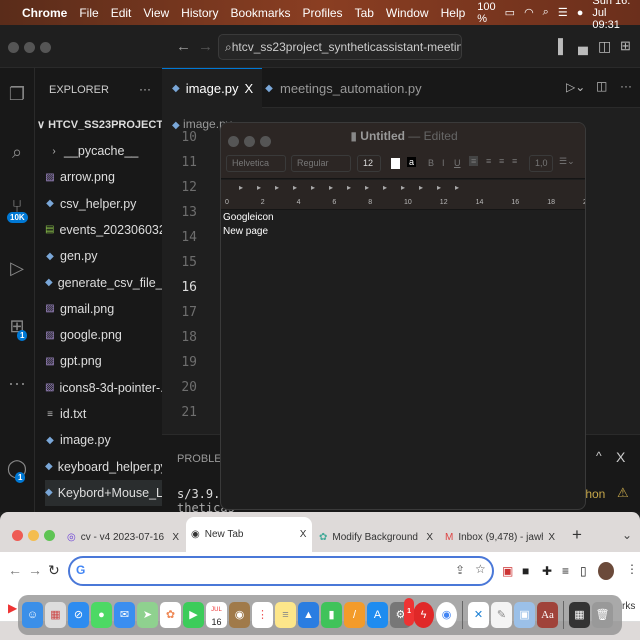 Image resolution: width=640 pixels, height=640 pixels. What do you see at coordinates (308, 615) in the screenshot?
I see `keynote-icon: ▲` at bounding box center [308, 615].